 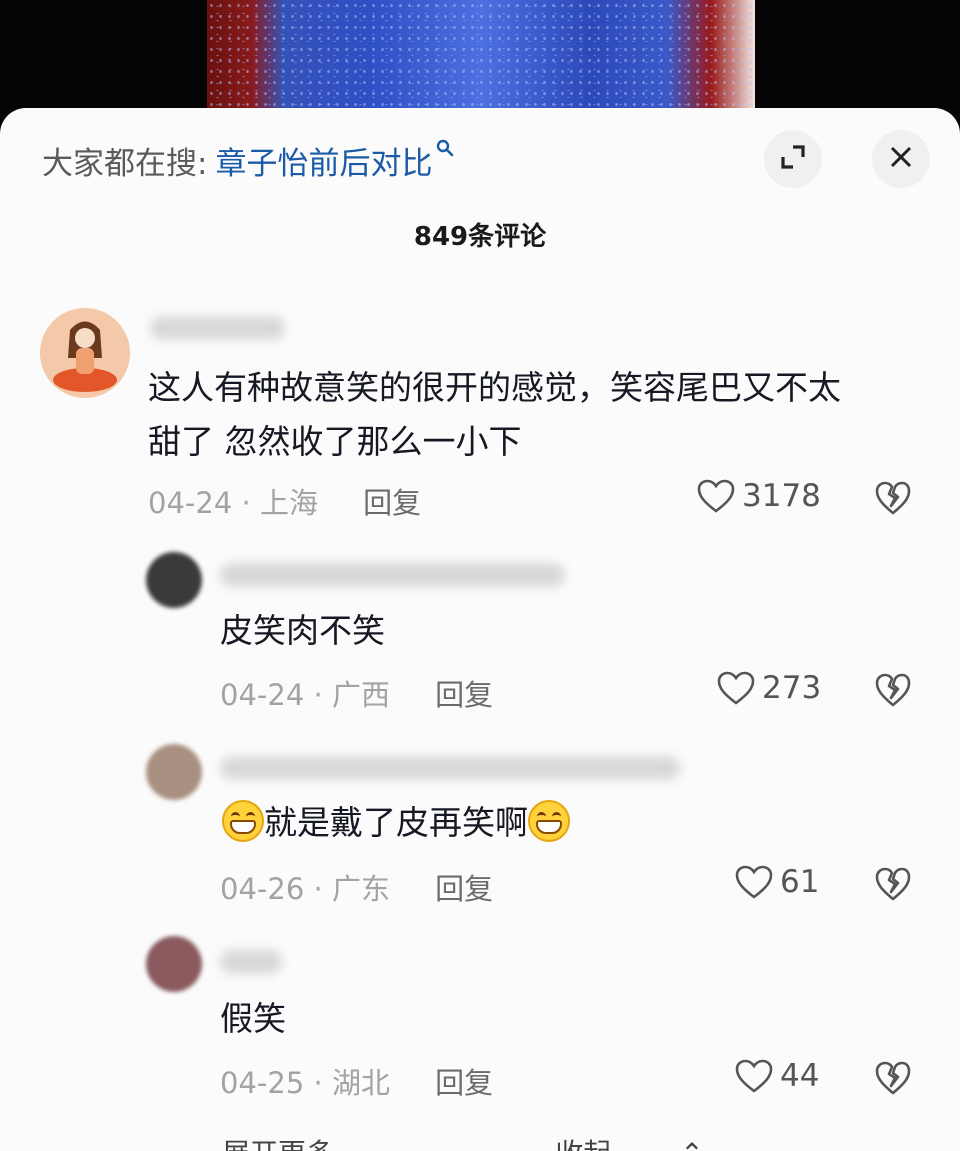 I want to click on close-icon, so click(x=901, y=159).